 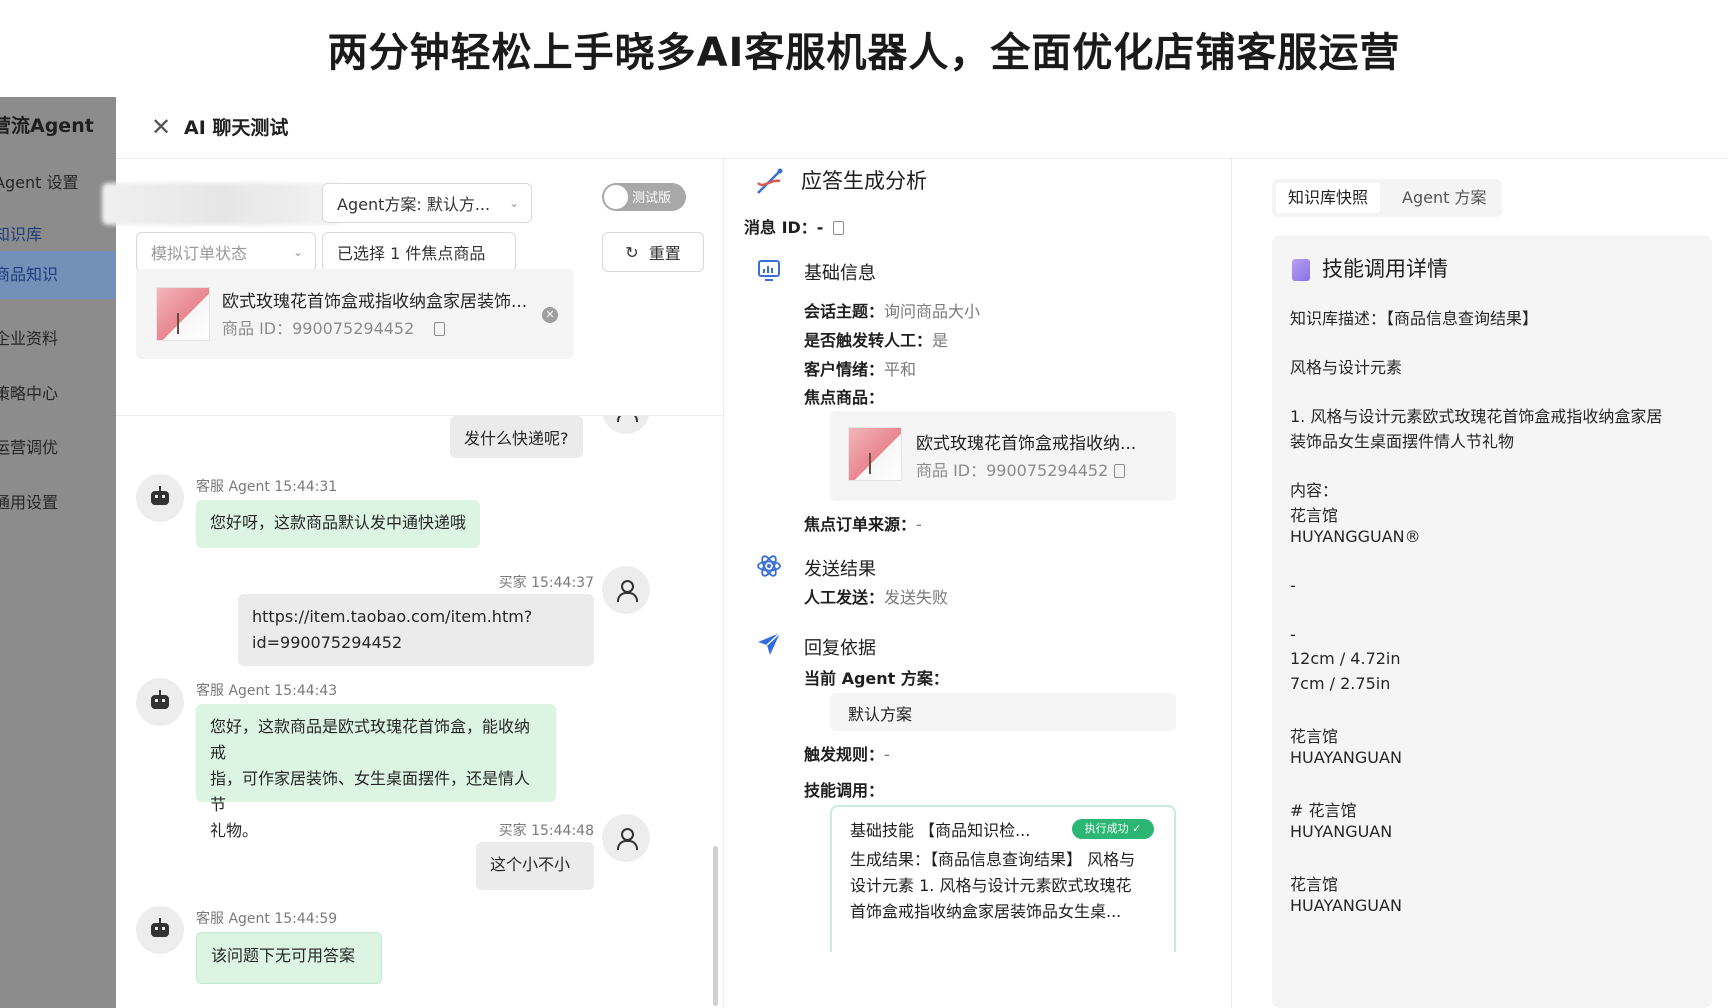 I want to click on order-state-select: 模拟订单状态 ⌄, so click(x=226, y=252).